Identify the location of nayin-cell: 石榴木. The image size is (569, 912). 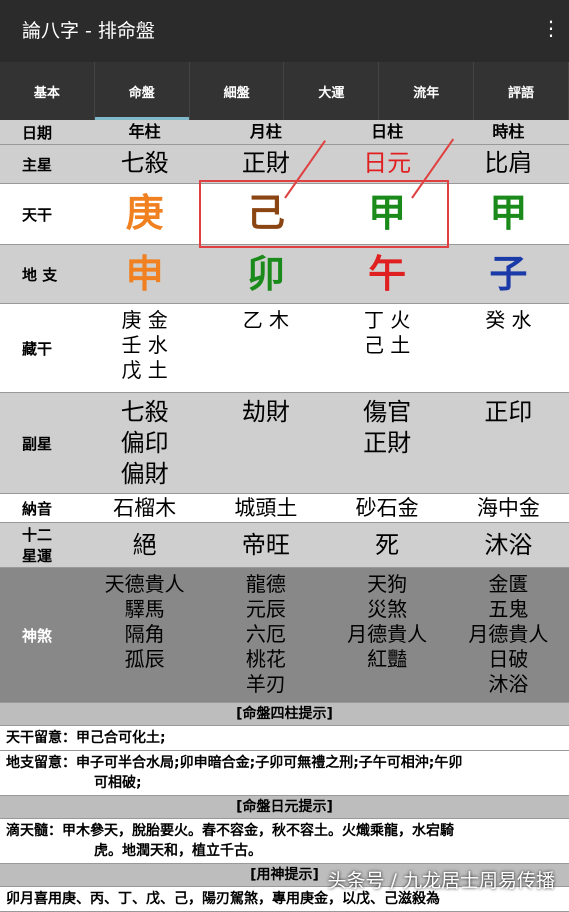
(145, 508).